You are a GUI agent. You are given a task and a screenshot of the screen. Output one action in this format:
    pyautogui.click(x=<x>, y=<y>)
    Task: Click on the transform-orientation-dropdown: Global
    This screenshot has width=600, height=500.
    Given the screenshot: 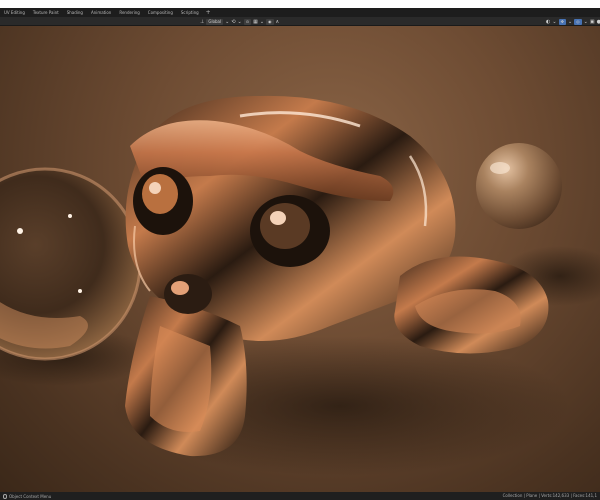 What is the action you would take?
    pyautogui.click(x=215, y=21)
    